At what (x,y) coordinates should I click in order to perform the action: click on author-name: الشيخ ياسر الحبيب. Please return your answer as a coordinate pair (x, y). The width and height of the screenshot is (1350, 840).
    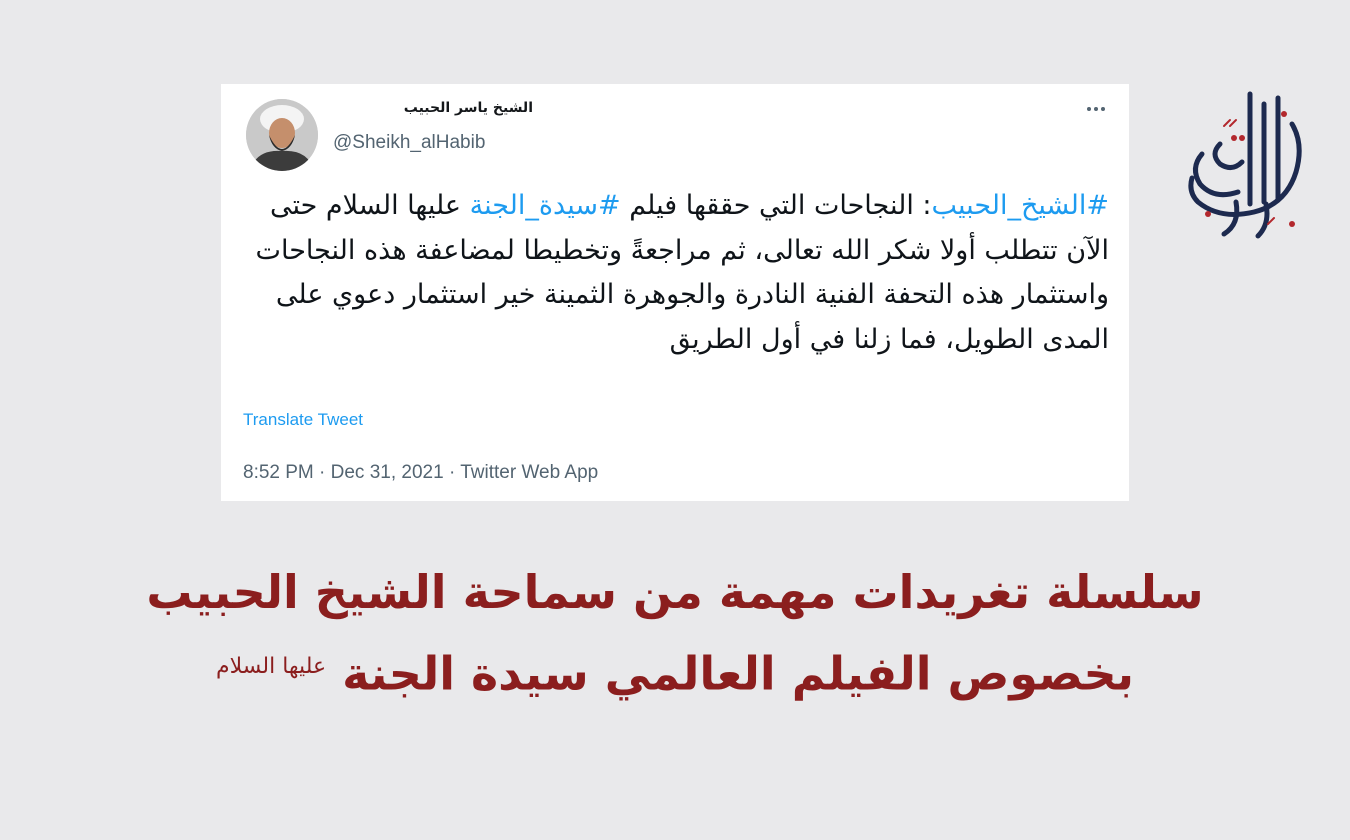
    Looking at the image, I should click on (433, 108).